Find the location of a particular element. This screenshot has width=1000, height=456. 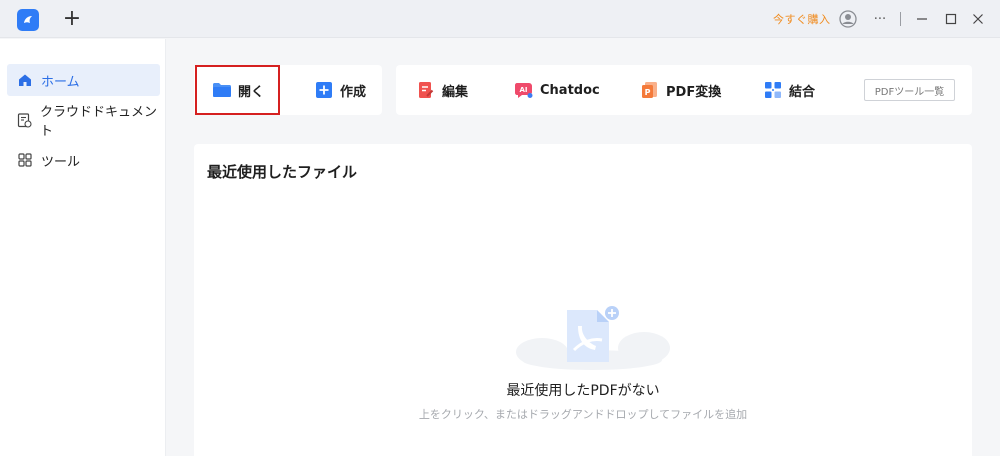

chatdoc-button: AI Chatdoc is located at coordinates (557, 90).